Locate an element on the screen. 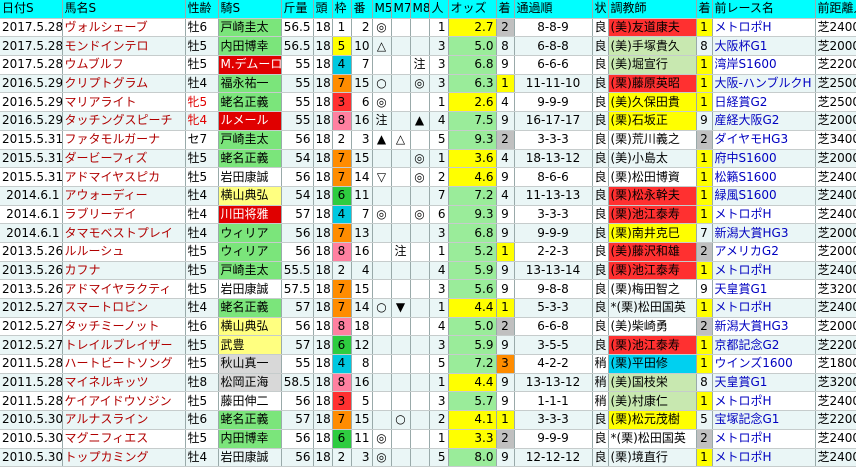 This screenshot has width=856, height=467. cell-number: 5 is located at coordinates (362, 401).